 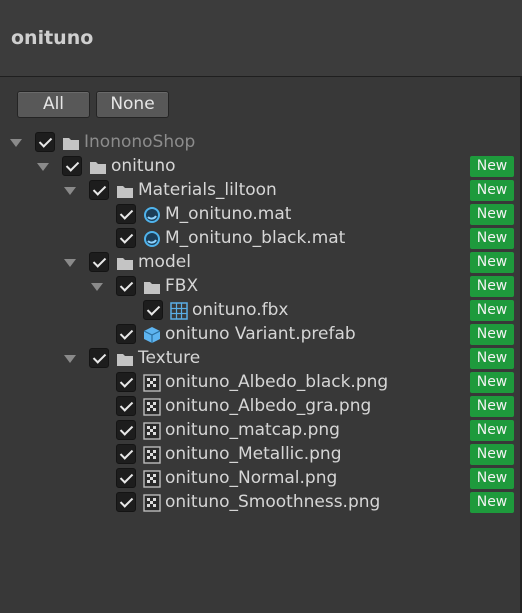 I want to click on asset-label: M_onituno.mat, so click(x=228, y=214).